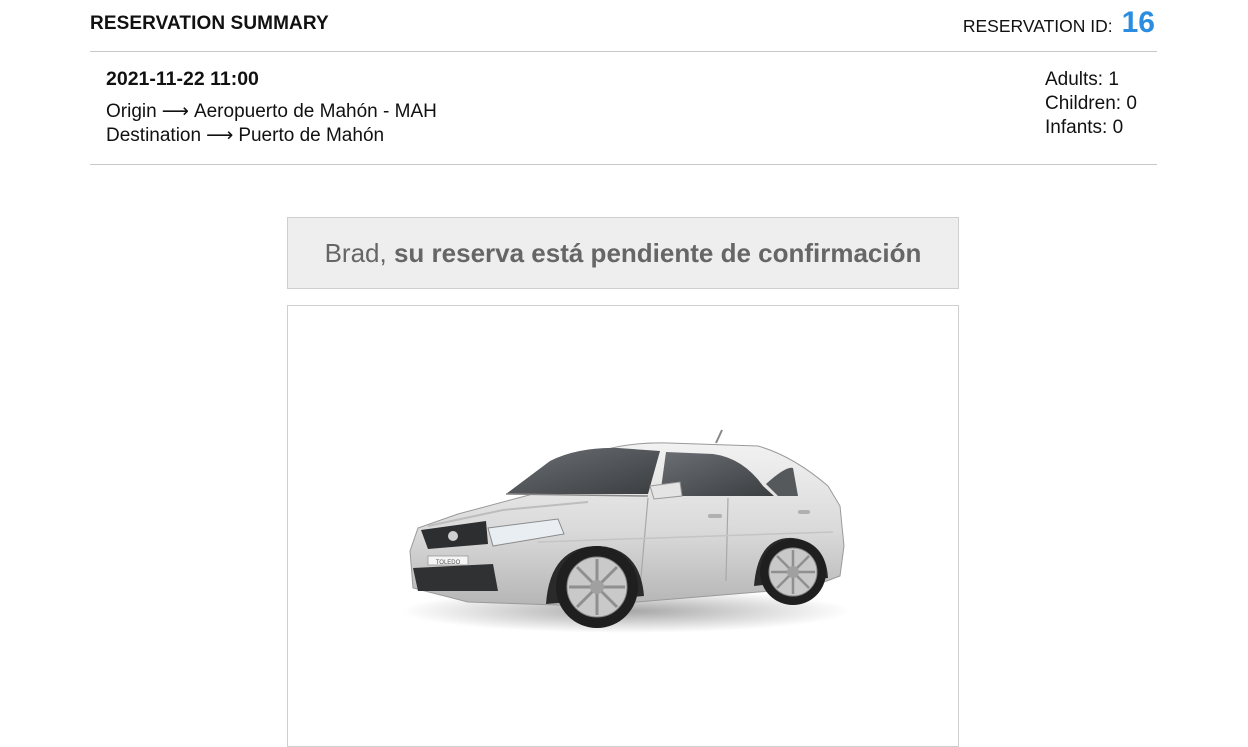  Describe the element at coordinates (311, 135) in the screenshot. I see `destination-value: Puerto de Mahón` at that location.